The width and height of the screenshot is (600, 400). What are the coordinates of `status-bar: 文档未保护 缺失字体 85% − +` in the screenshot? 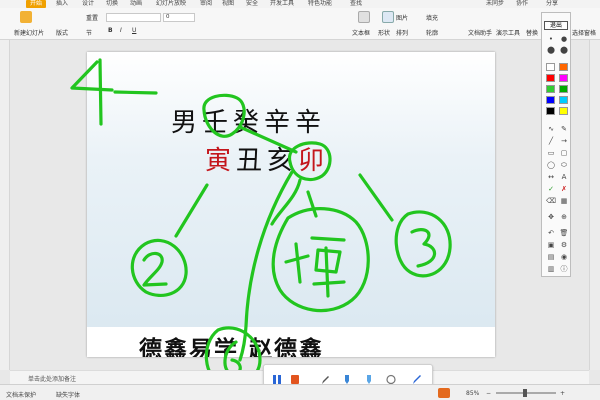 It's located at (300, 392).